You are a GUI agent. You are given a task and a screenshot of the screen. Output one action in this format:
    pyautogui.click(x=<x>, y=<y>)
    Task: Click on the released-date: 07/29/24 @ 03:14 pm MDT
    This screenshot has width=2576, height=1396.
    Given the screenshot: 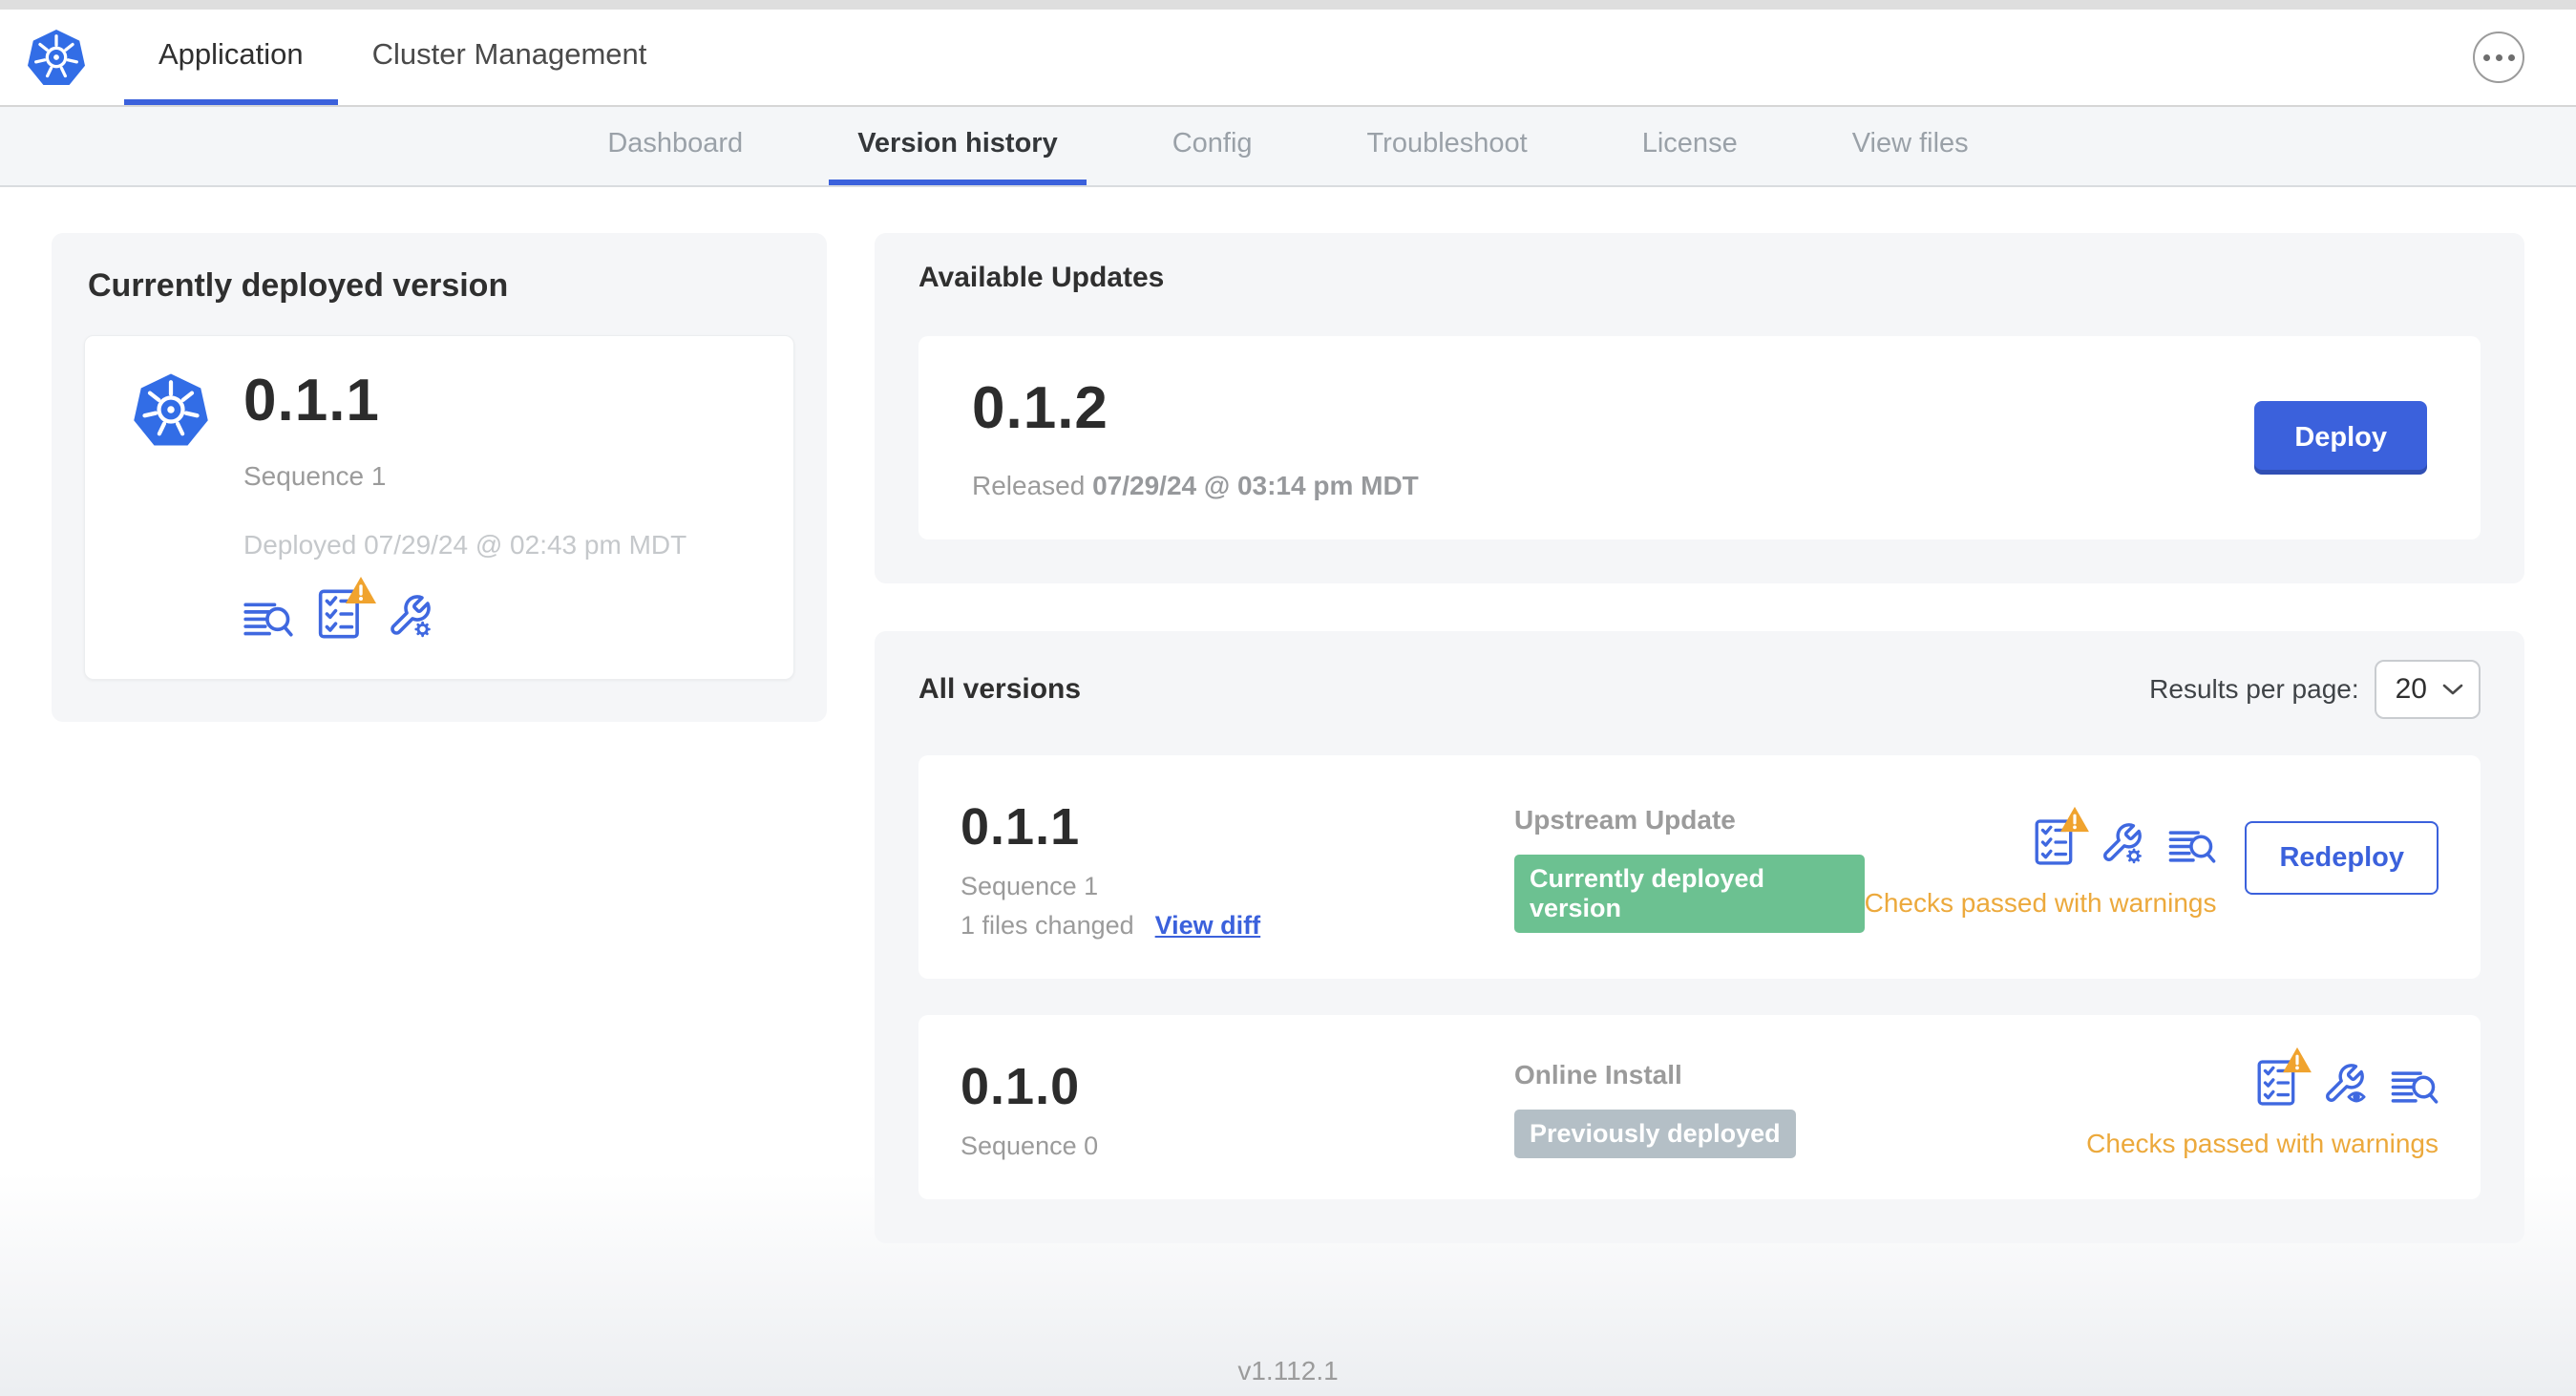 What is the action you would take?
    pyautogui.click(x=1255, y=485)
    